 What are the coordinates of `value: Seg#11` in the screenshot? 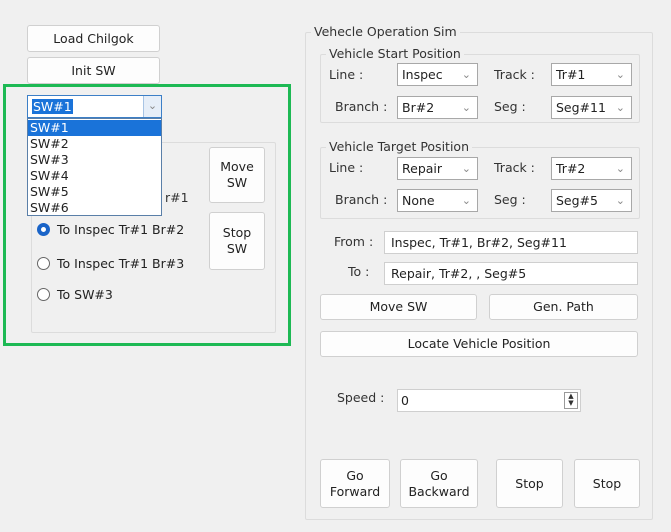 It's located at (581, 107).